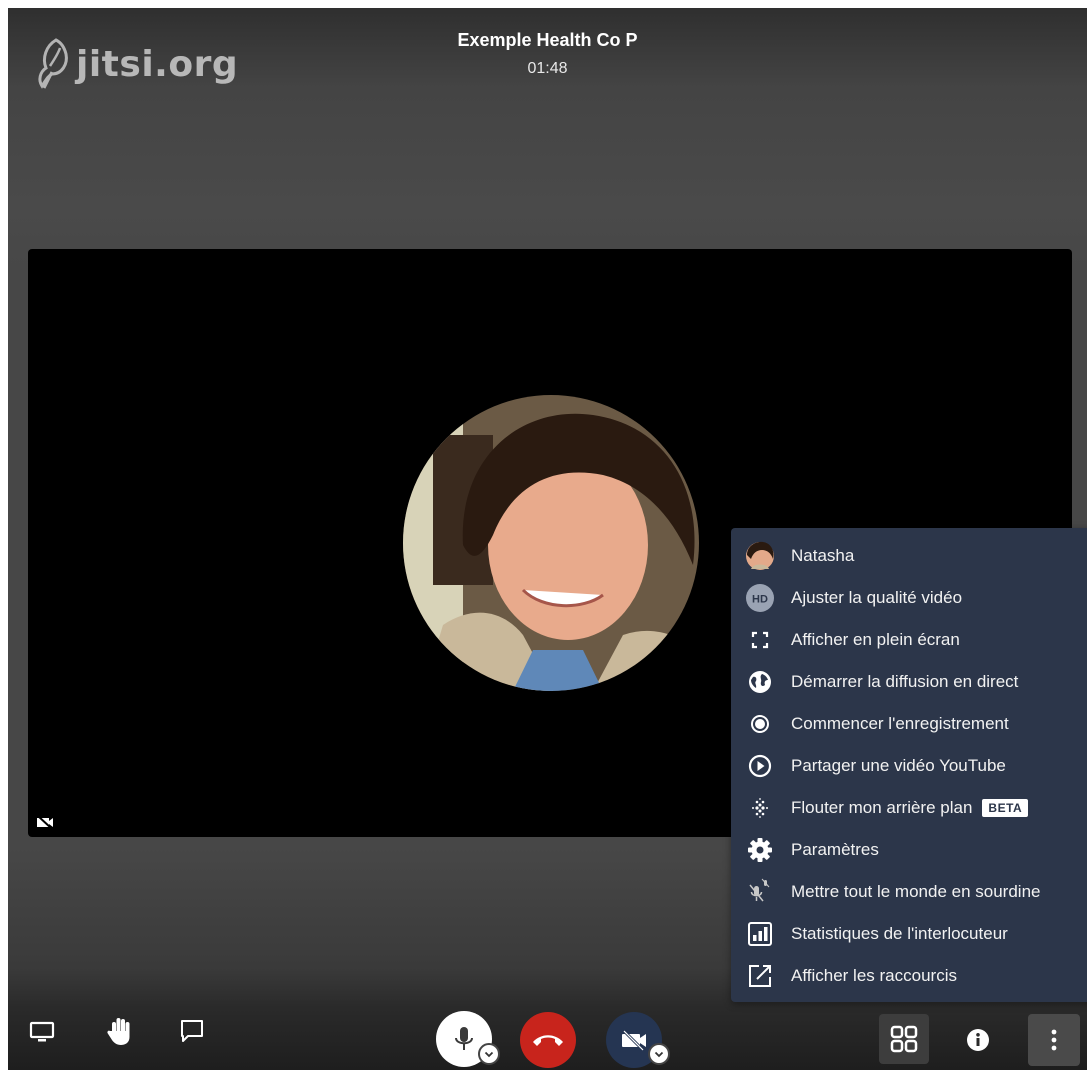  I want to click on fullscreen-icon, so click(762, 640).